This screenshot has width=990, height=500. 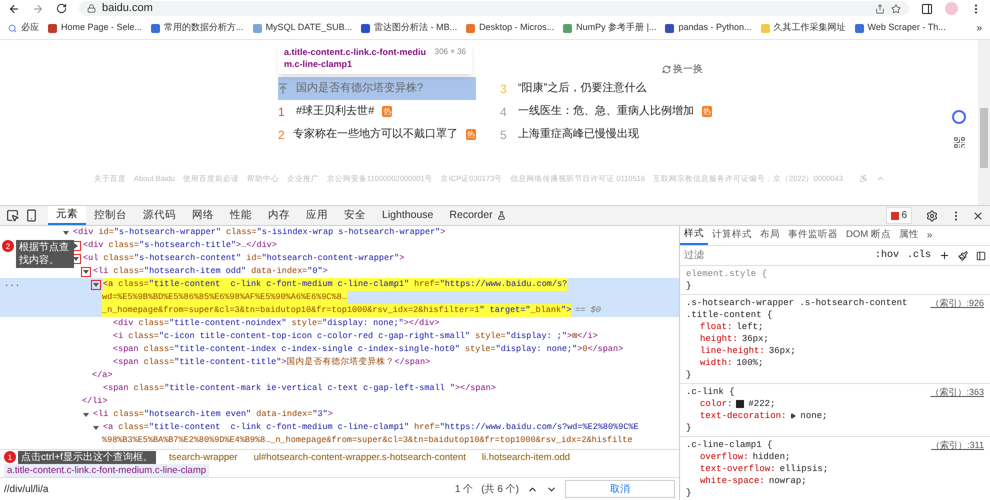 I want to click on expand-triangle-icon, so click(x=793, y=416).